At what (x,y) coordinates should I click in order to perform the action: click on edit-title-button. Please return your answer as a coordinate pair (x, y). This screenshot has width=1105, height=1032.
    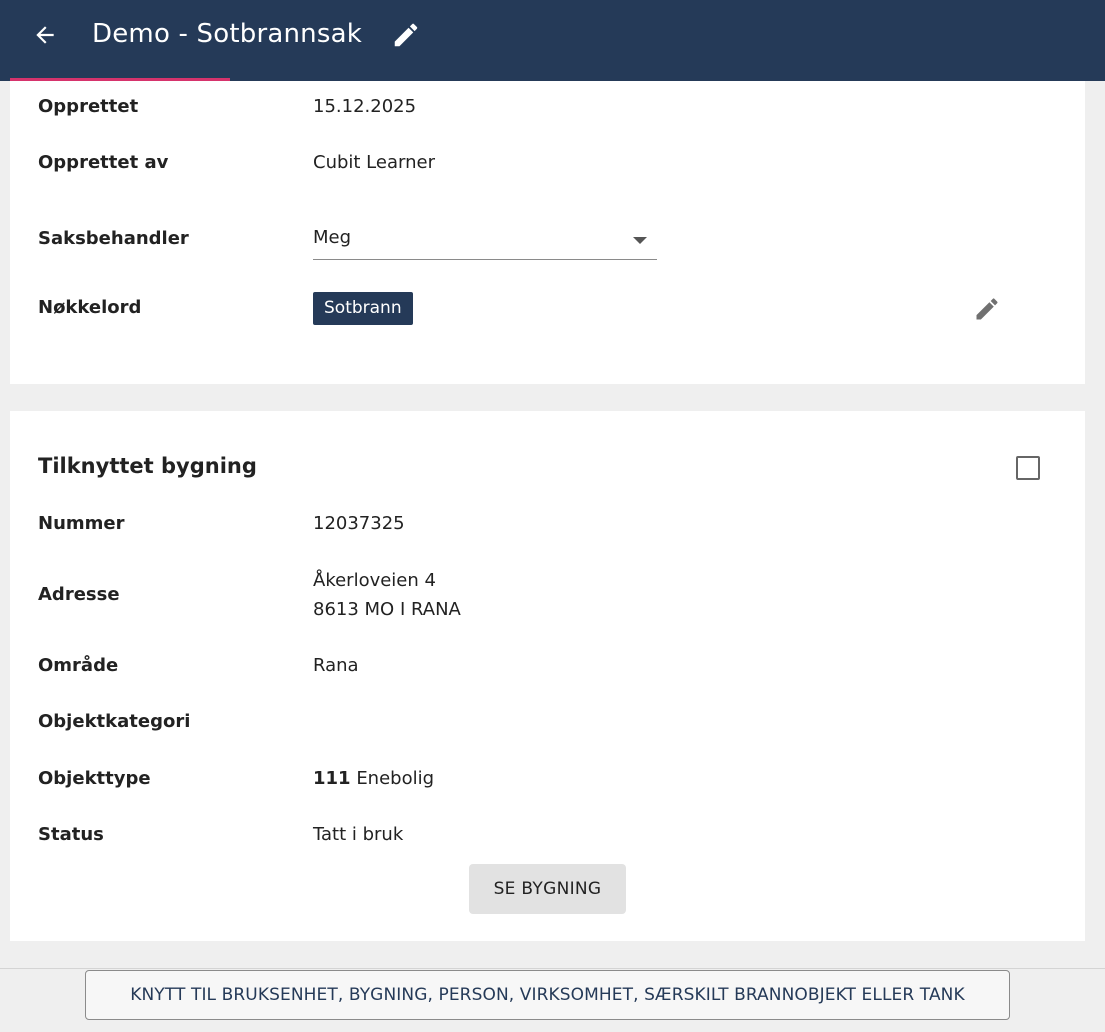
    Looking at the image, I should click on (406, 35).